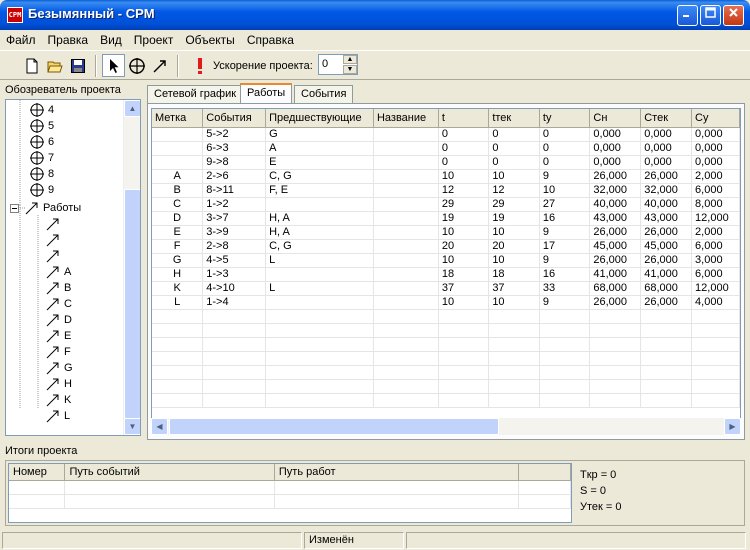 The height and width of the screenshot is (550, 750). What do you see at coordinates (615, 118) in the screenshot?
I see `column-header: Сн` at bounding box center [615, 118].